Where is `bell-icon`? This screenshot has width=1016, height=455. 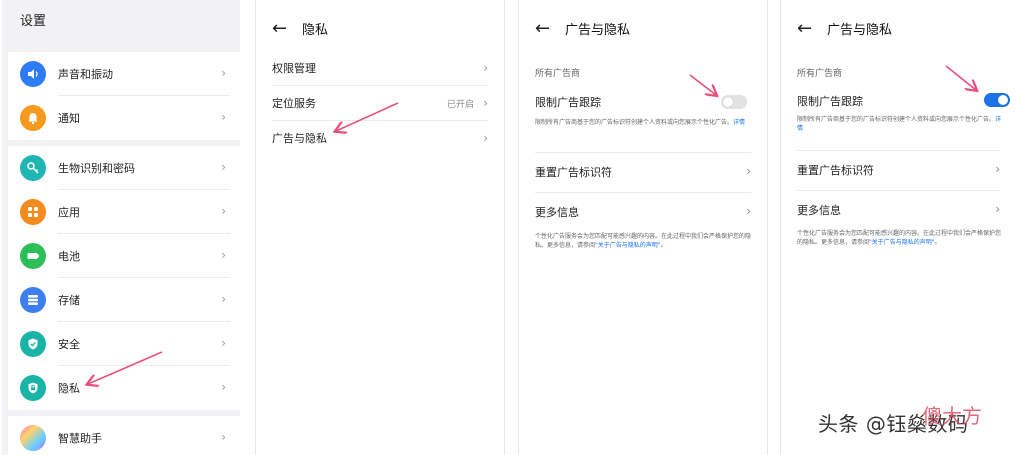 bell-icon is located at coordinates (33, 118).